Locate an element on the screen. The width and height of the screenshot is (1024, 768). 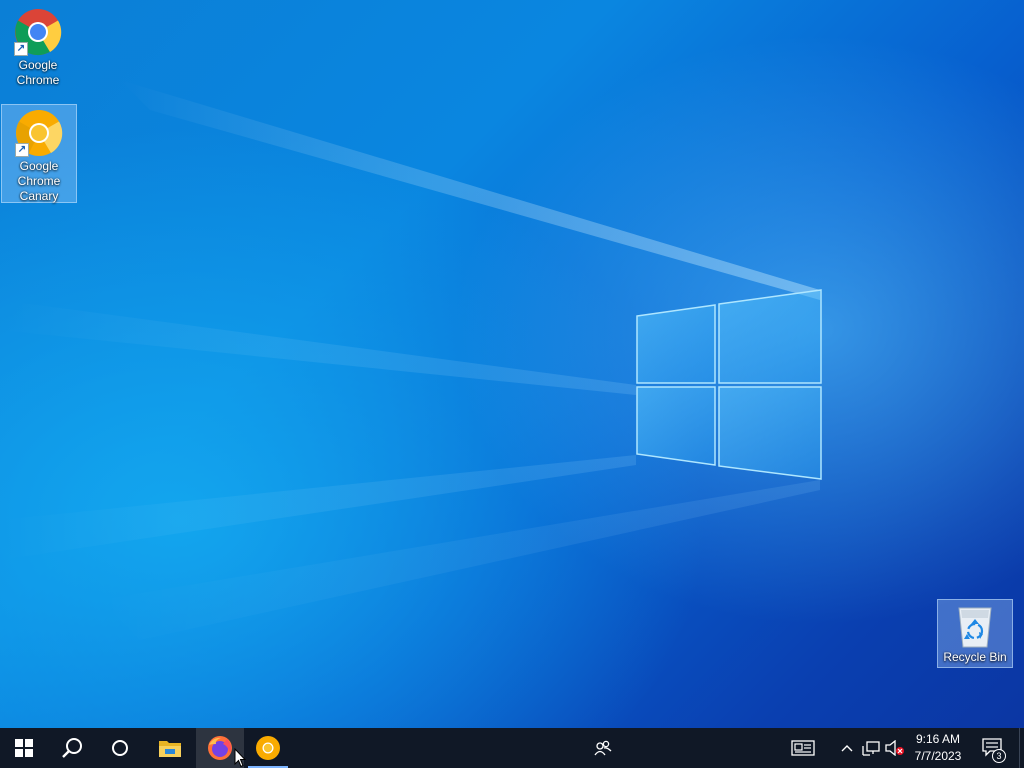
chrome-canary-taskbar-button is located at coordinates (268, 748).